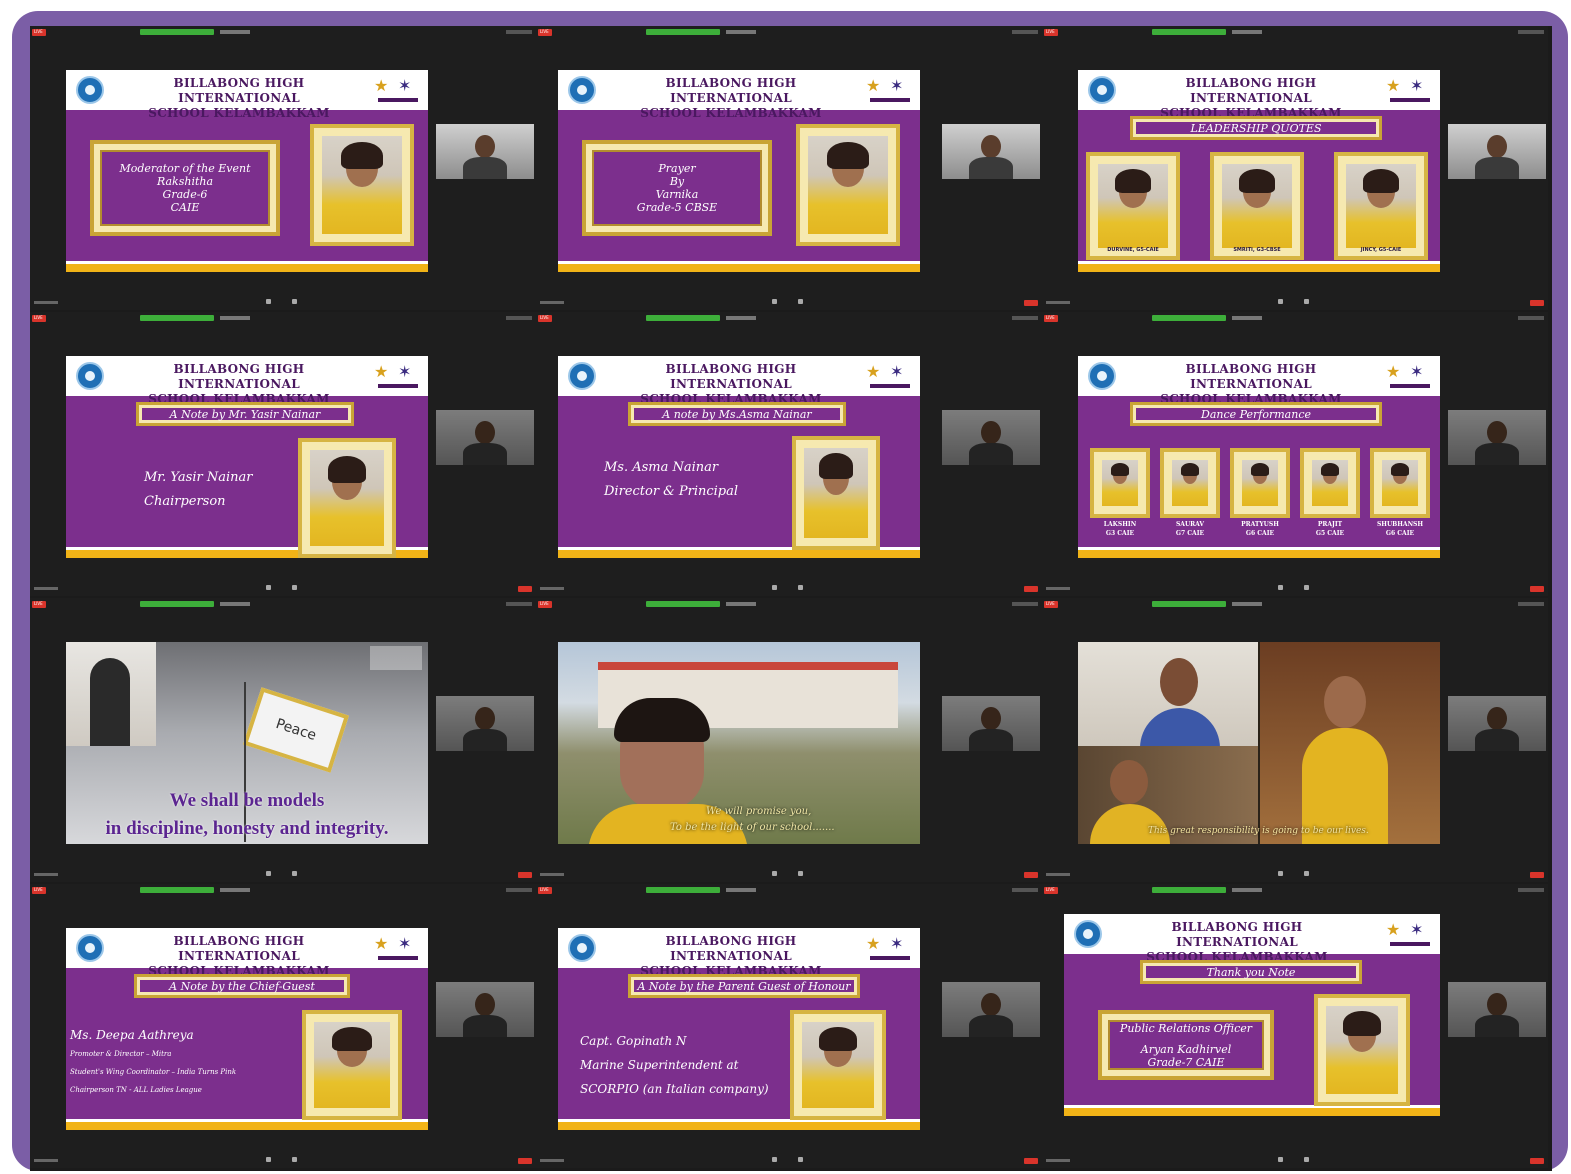 The image size is (1571, 1174). Describe the element at coordinates (731, 113) in the screenshot. I see `school-name-line2: SCHOOL KELAMBAKKAM` at that location.